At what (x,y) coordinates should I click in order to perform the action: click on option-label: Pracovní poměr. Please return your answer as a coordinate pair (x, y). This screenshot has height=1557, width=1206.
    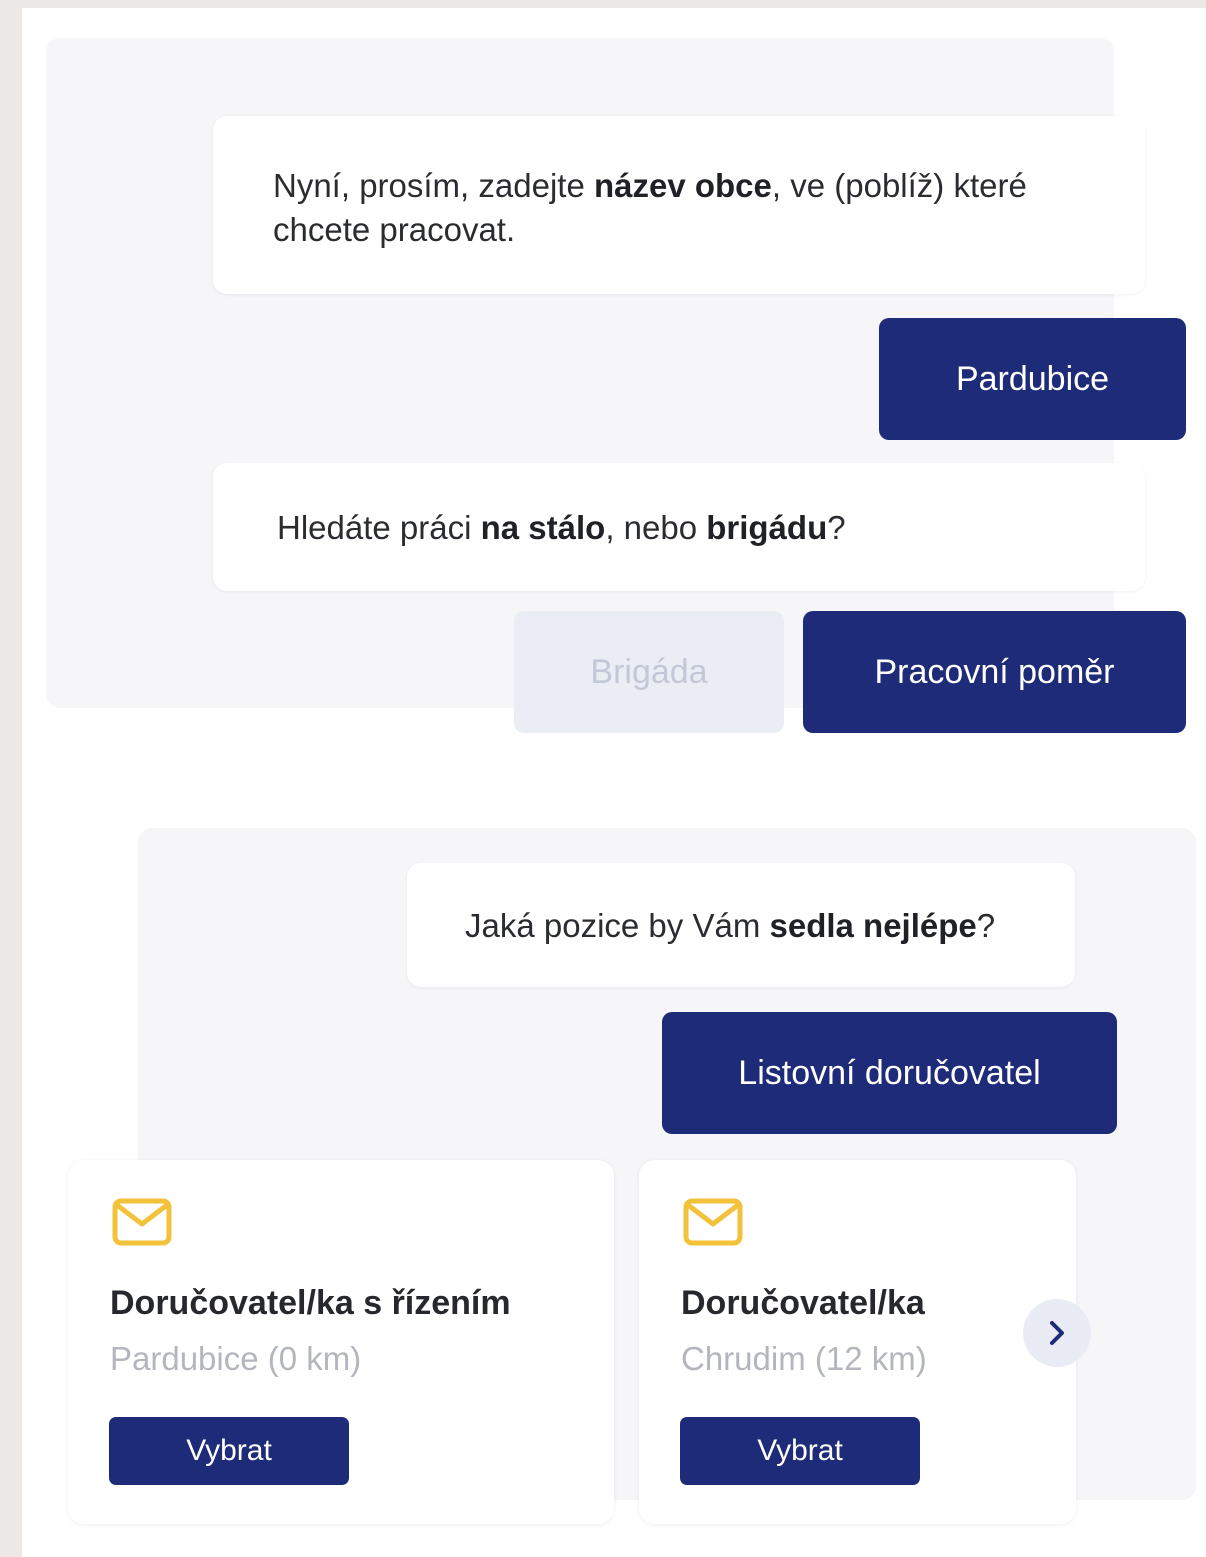
    Looking at the image, I should click on (994, 671).